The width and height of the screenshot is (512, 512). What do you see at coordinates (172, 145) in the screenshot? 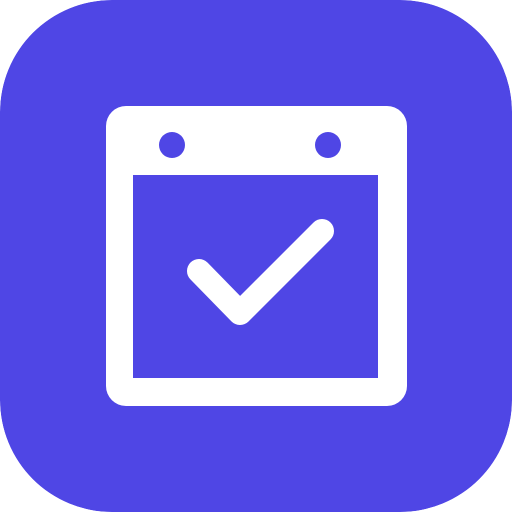
I see `calendar-ring-left` at bounding box center [172, 145].